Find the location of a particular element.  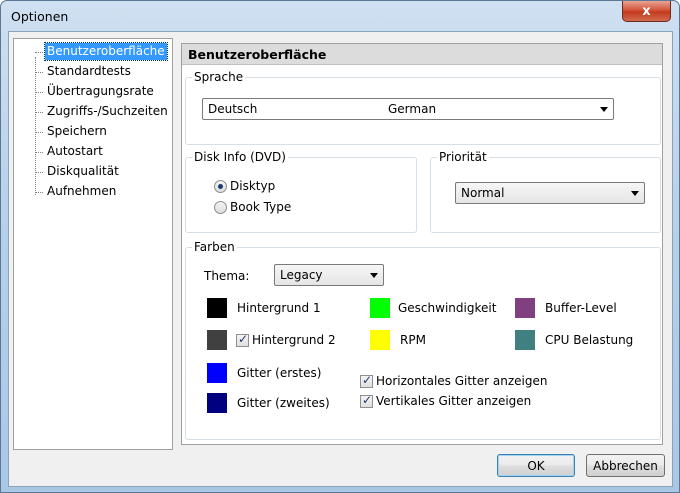

color-label-buffer-level: Buffer-Level is located at coordinates (581, 308).